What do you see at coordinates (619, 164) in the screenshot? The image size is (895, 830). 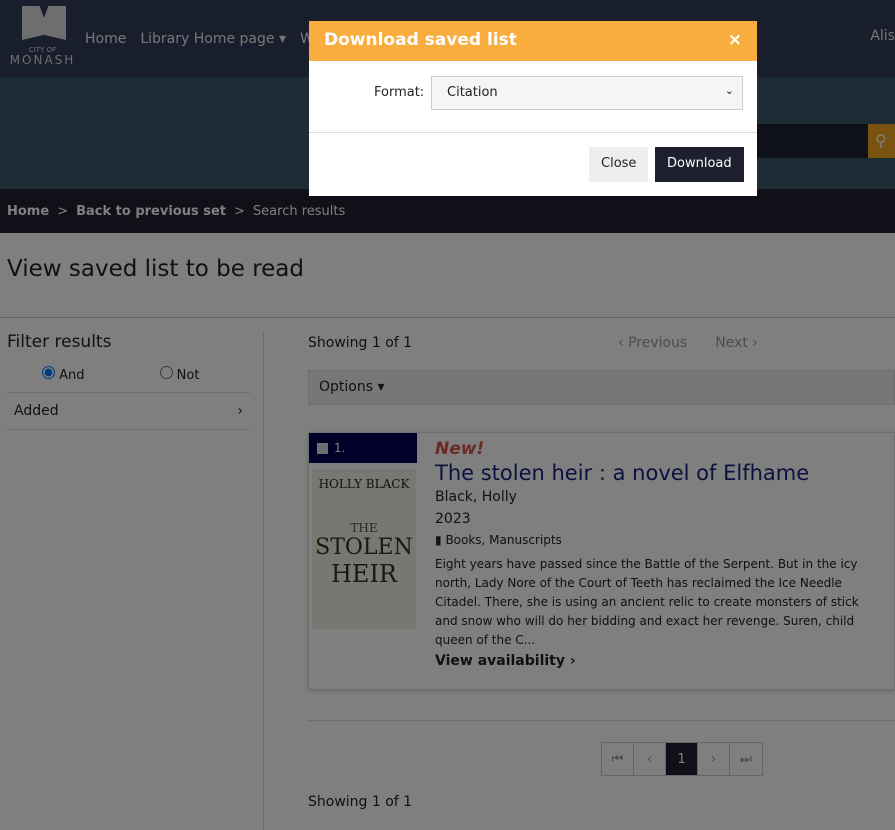 I see `close-button: Close` at bounding box center [619, 164].